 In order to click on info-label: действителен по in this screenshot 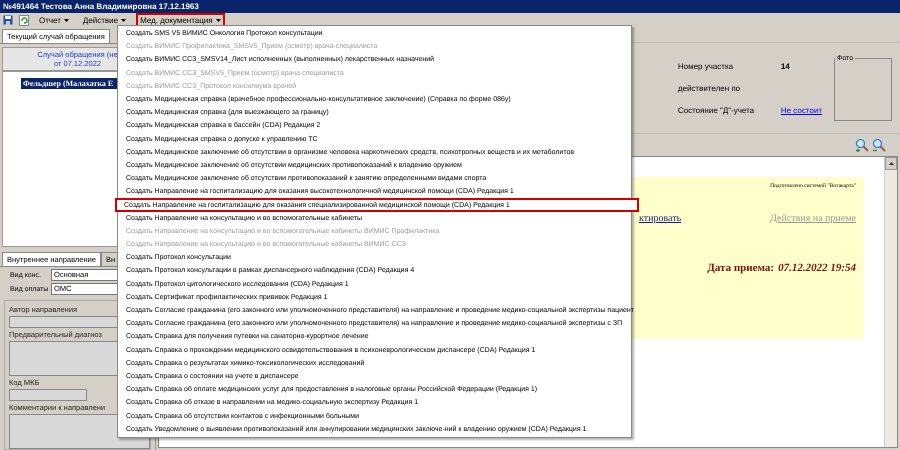, I will do `click(710, 88)`.